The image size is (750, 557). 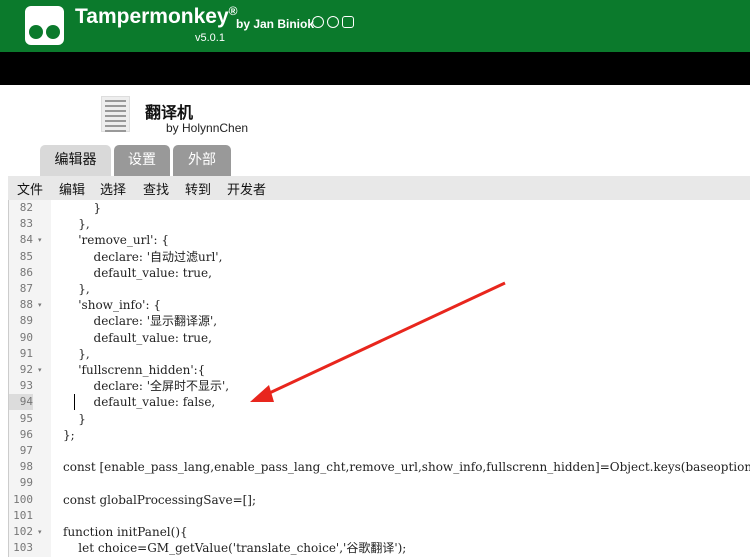 I want to click on code-line: 85 declare: '自动过滤url',, so click(x=379, y=257).